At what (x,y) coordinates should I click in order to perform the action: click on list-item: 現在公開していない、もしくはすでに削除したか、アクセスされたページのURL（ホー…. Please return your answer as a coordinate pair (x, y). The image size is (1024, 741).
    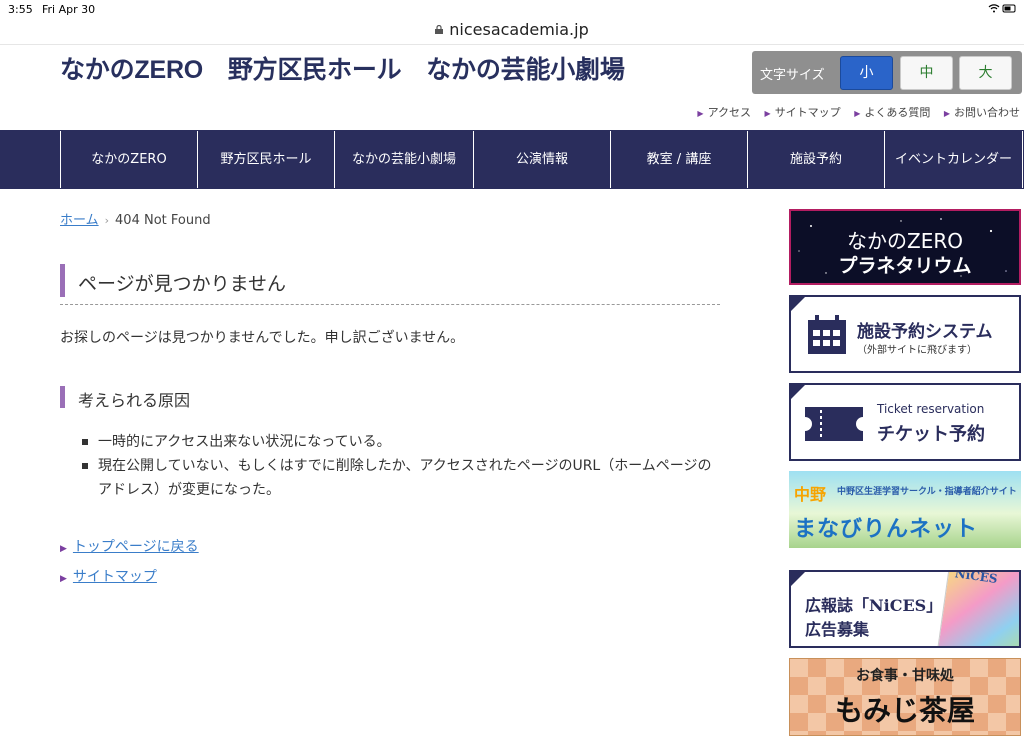
    Looking at the image, I should click on (400, 478).